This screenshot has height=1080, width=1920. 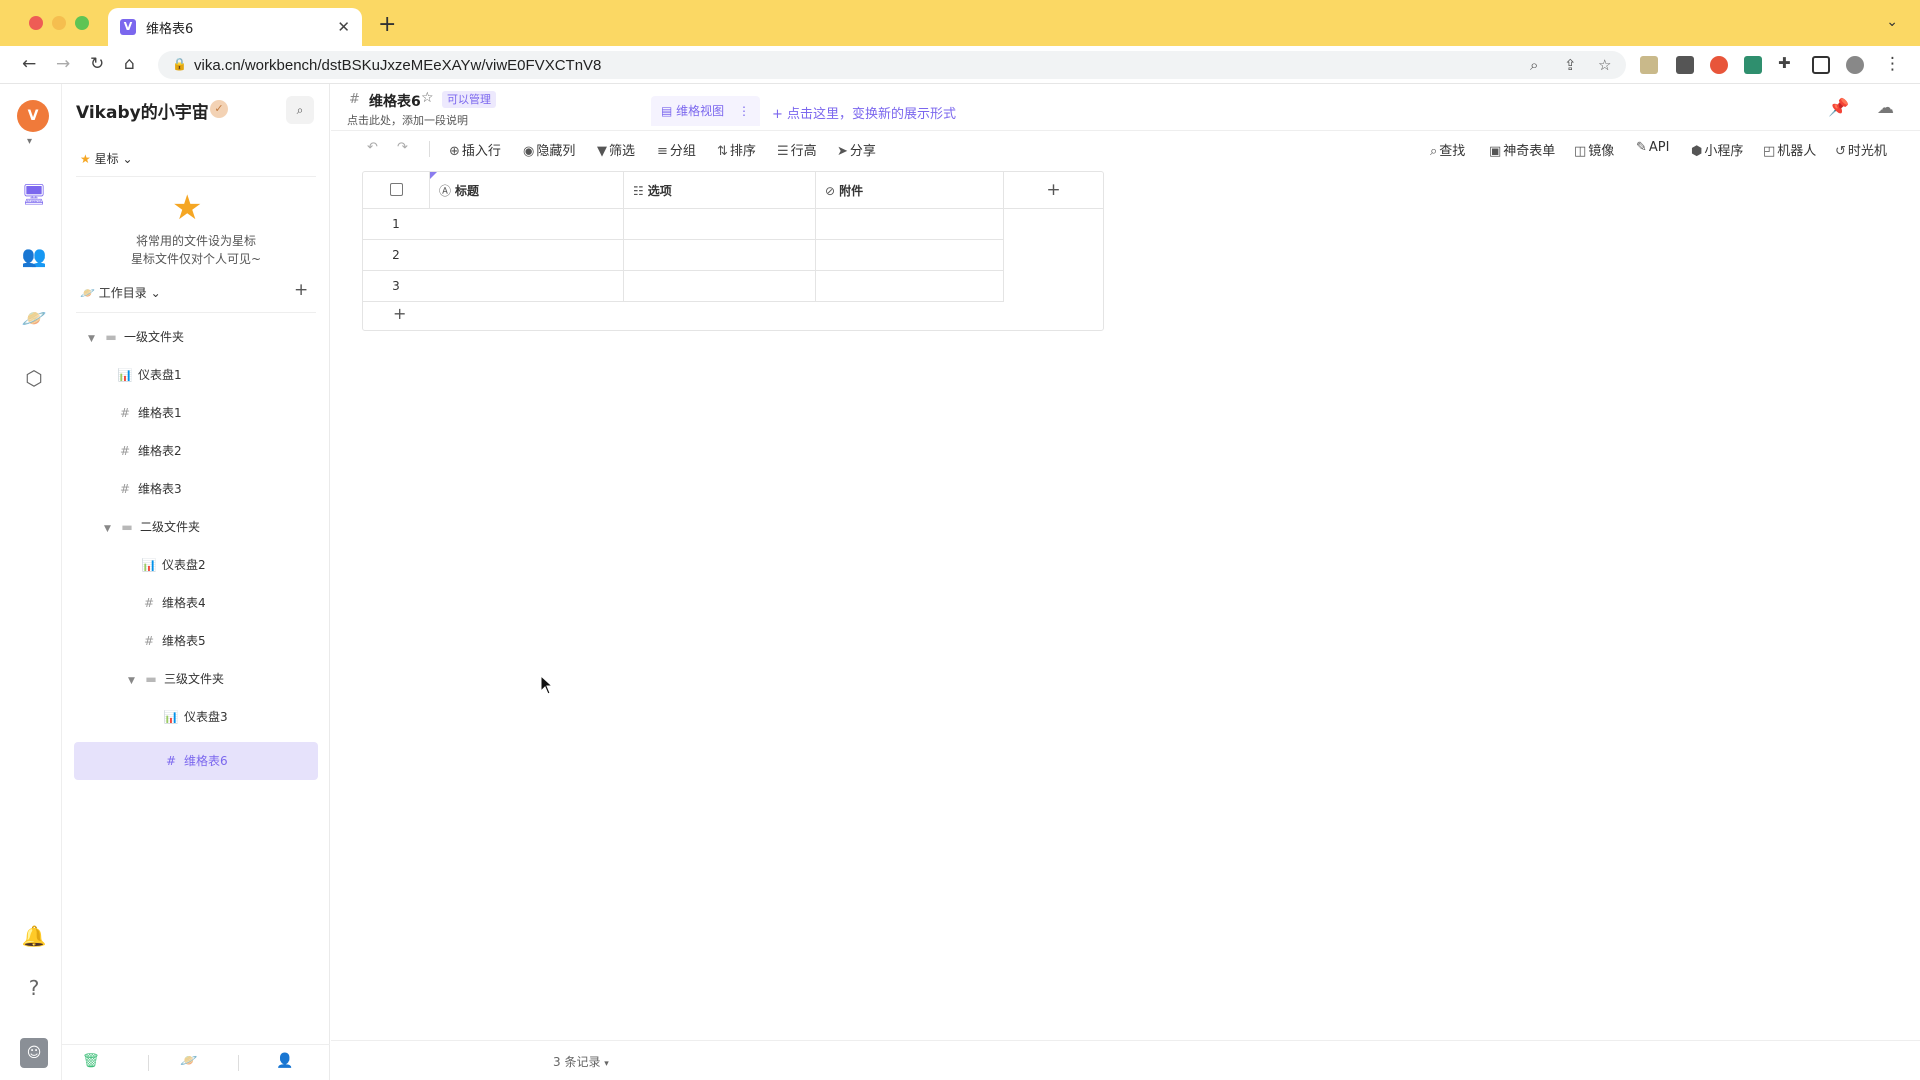 I want to click on robot-label: 机器人, so click(x=1797, y=151).